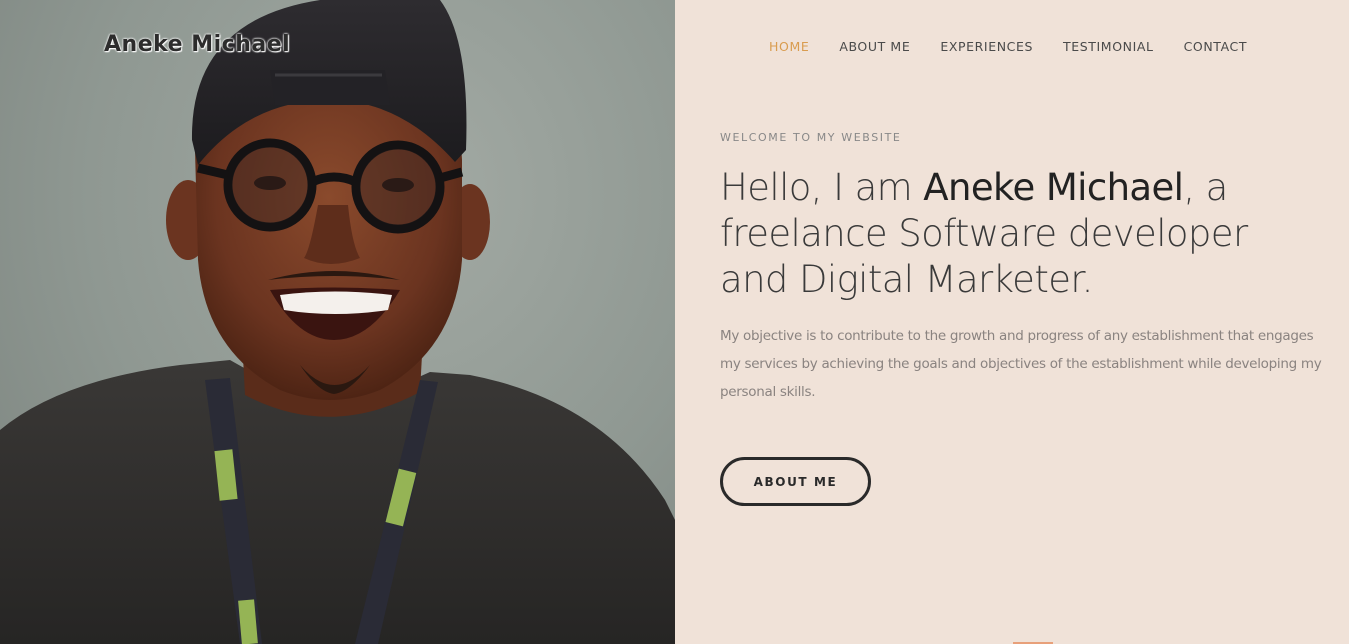 This screenshot has height=644, width=1349. I want to click on site-brand-name: Aneke Michael, so click(197, 44).